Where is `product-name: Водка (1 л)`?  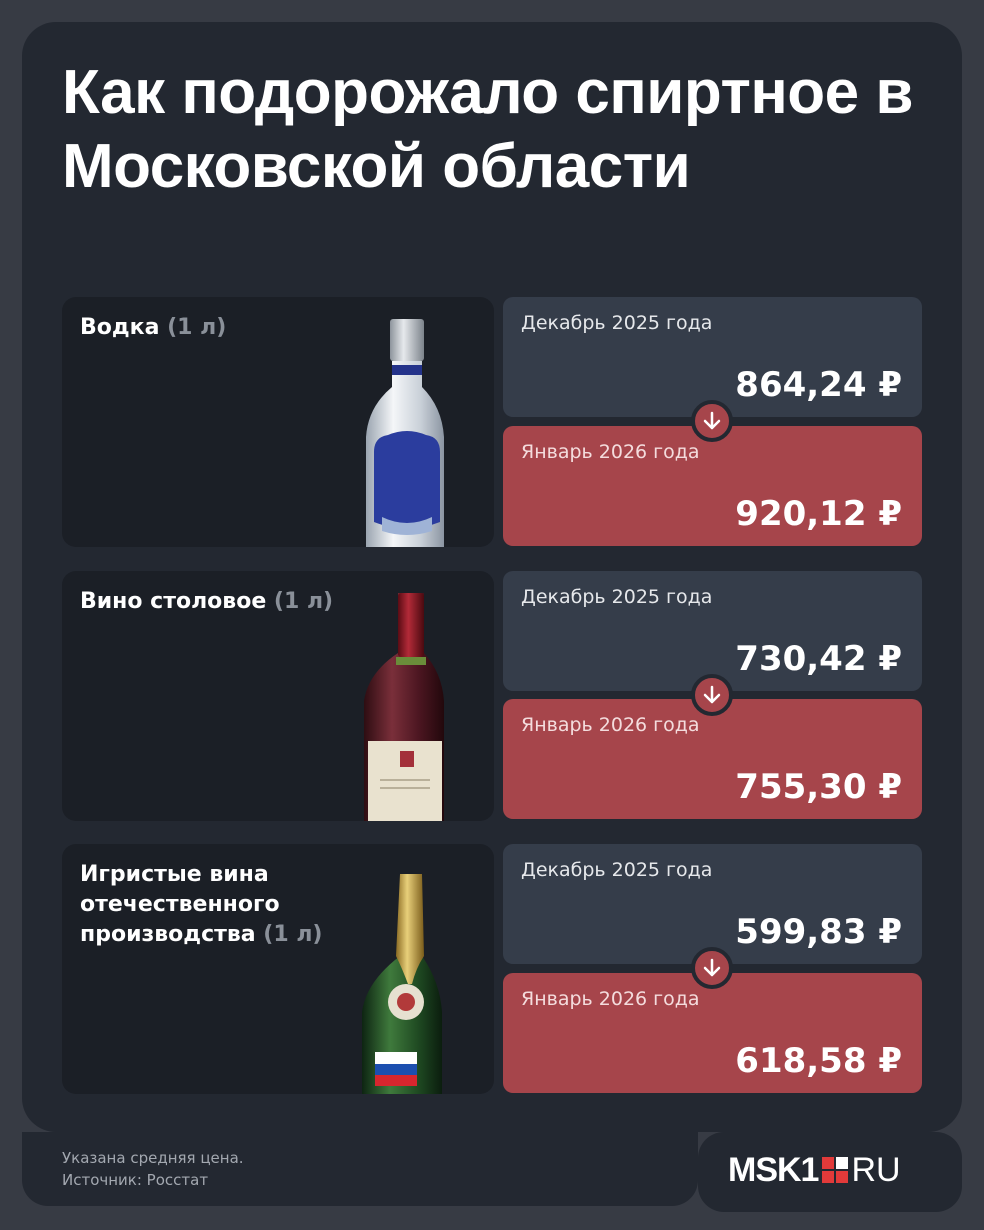
product-name: Водка (1 л) is located at coordinates (153, 327).